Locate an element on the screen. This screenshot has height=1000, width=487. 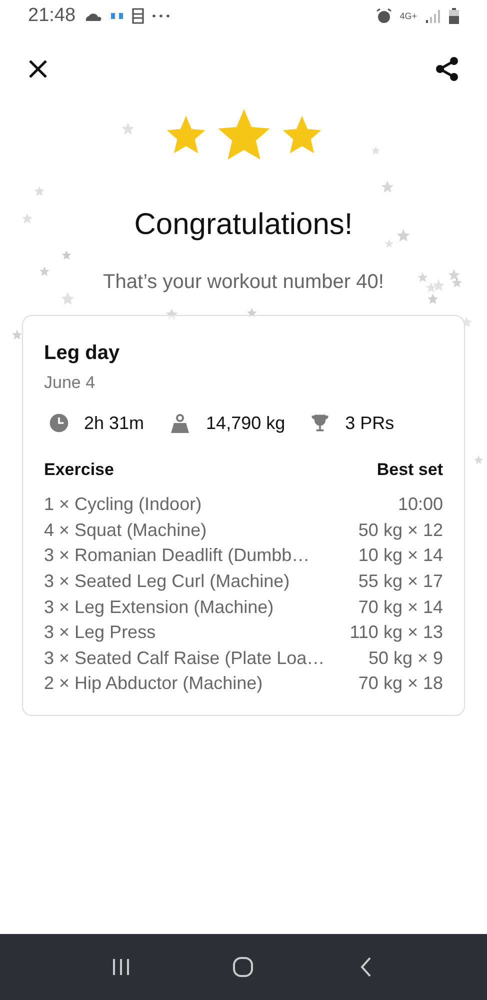
column-header: Exercise is located at coordinates (79, 469).